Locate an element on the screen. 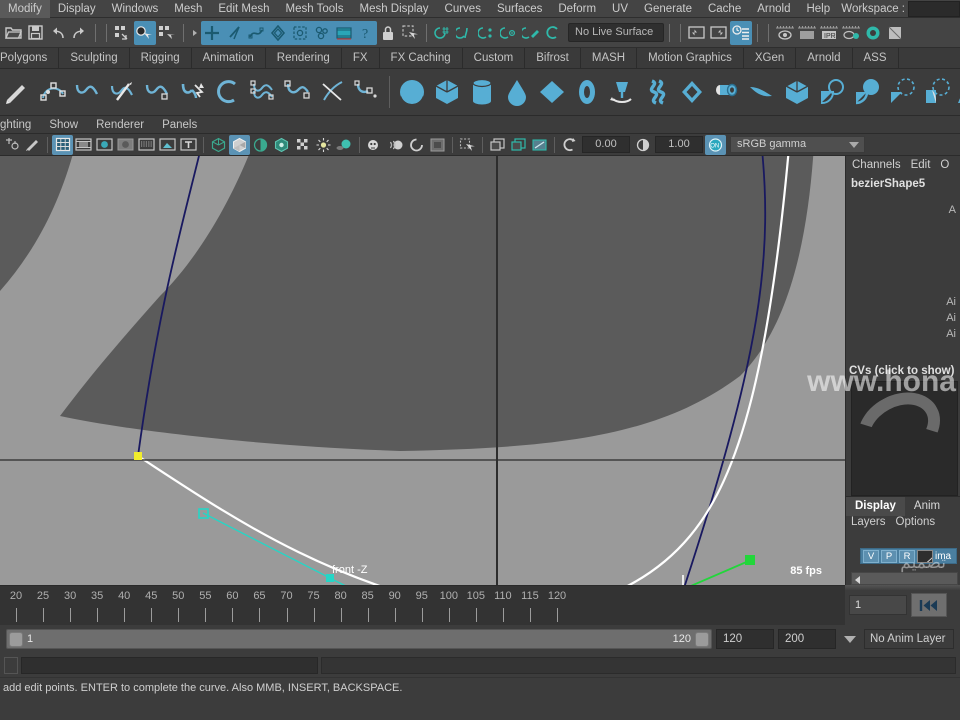 The height and width of the screenshot is (720, 960). channelbox-attr-row: Ai is located at coordinates (951, 334).